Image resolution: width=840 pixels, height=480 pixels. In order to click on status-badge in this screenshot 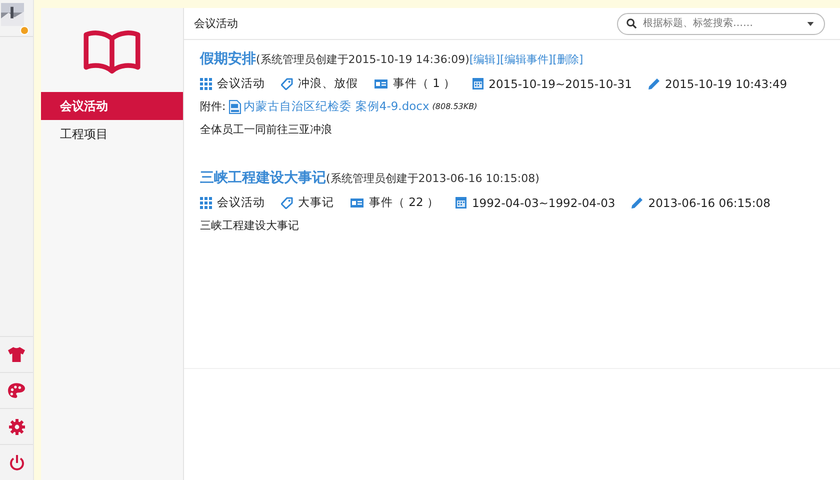, I will do `click(24, 30)`.